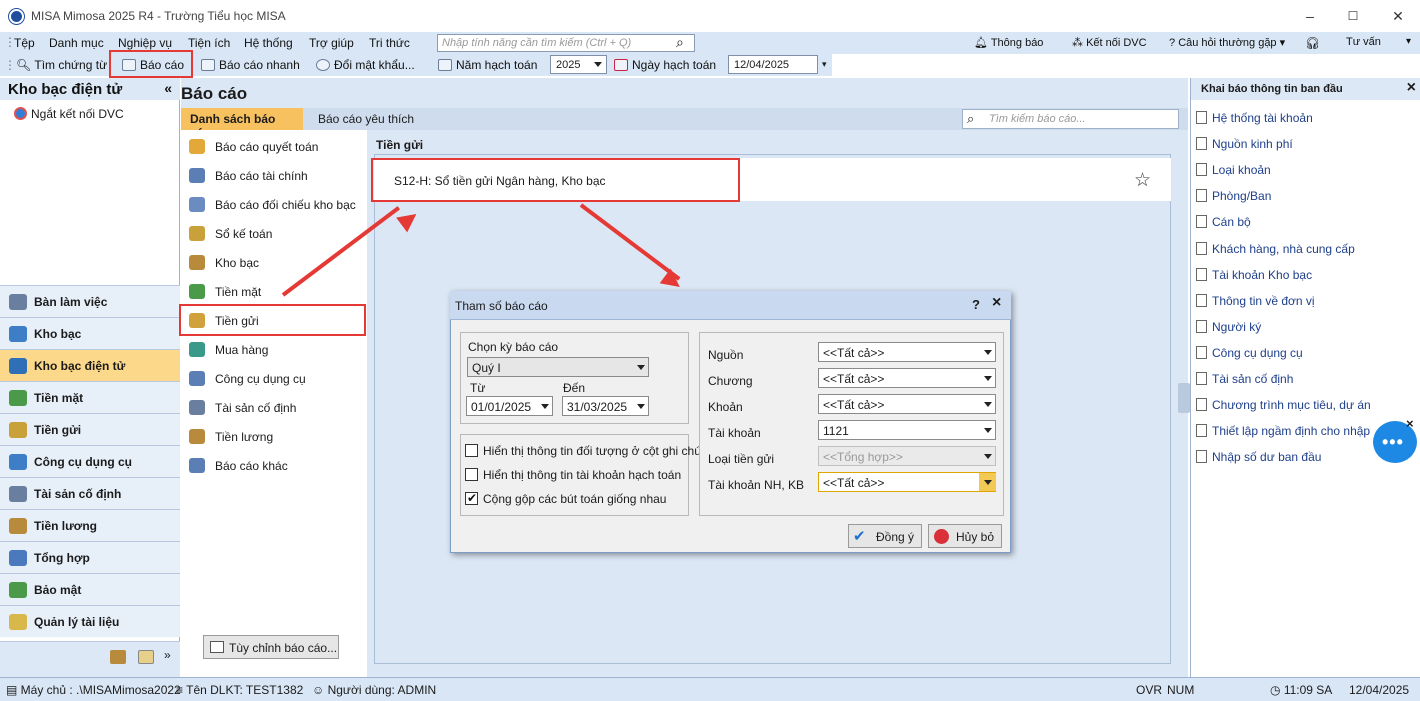 Image resolution: width=1420 pixels, height=701 pixels. Describe the element at coordinates (680, 42) in the screenshot. I see `search-icon: ⌕` at that location.